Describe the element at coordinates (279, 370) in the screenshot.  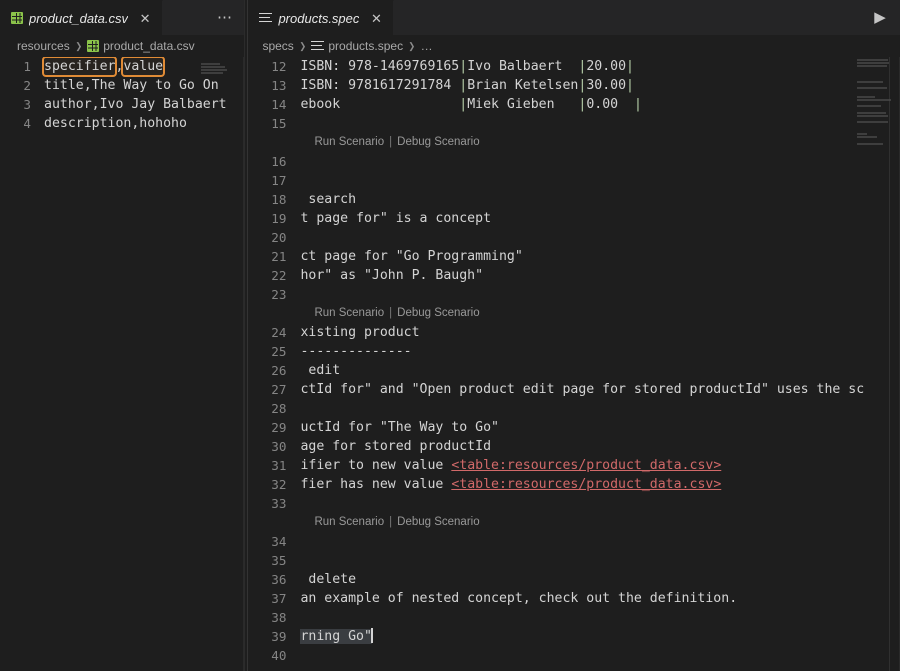
I see `line-number: 26` at that location.